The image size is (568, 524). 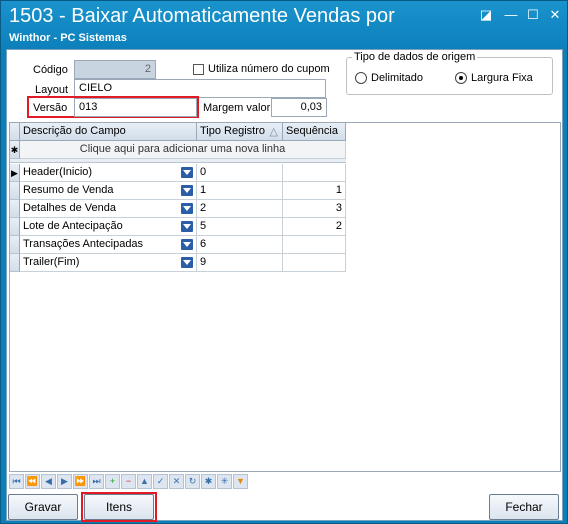 I want to click on cell-descricao-text: Resumo de Venda, so click(x=68, y=190).